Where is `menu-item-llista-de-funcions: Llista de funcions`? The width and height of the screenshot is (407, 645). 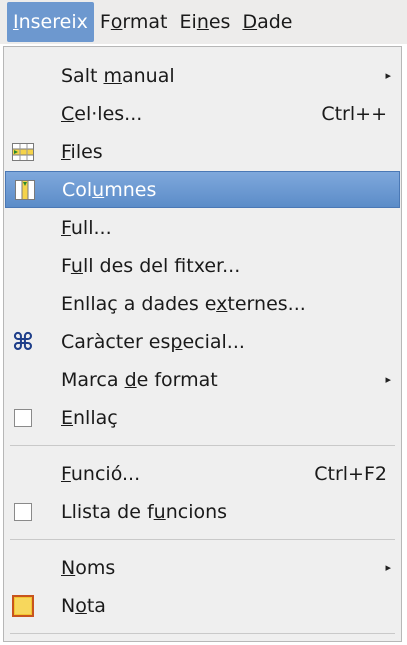 menu-item-llista-de-funcions: Llista de funcions is located at coordinates (202, 511).